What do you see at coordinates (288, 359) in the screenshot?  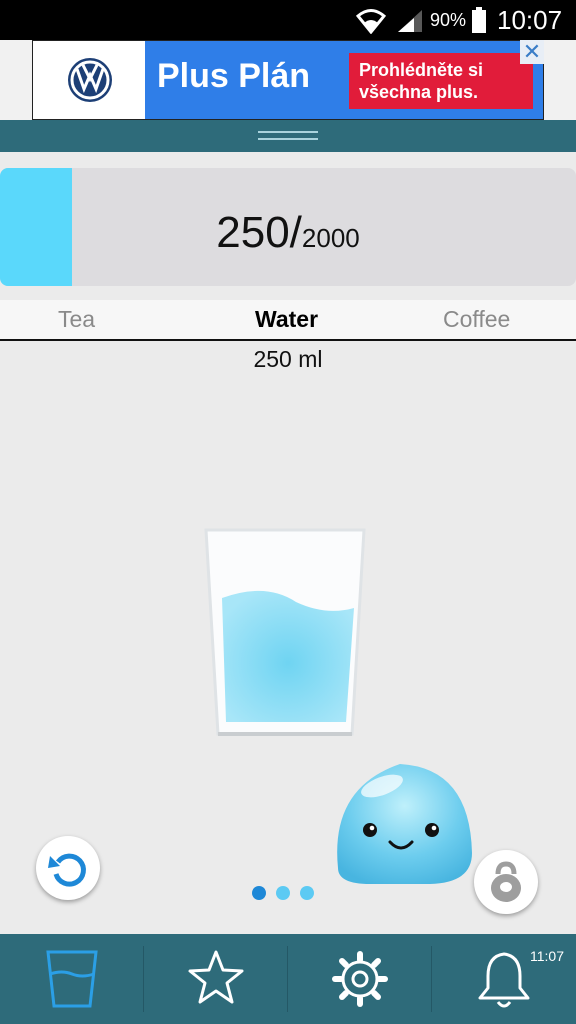 I see `drink-amount: 250 ml` at bounding box center [288, 359].